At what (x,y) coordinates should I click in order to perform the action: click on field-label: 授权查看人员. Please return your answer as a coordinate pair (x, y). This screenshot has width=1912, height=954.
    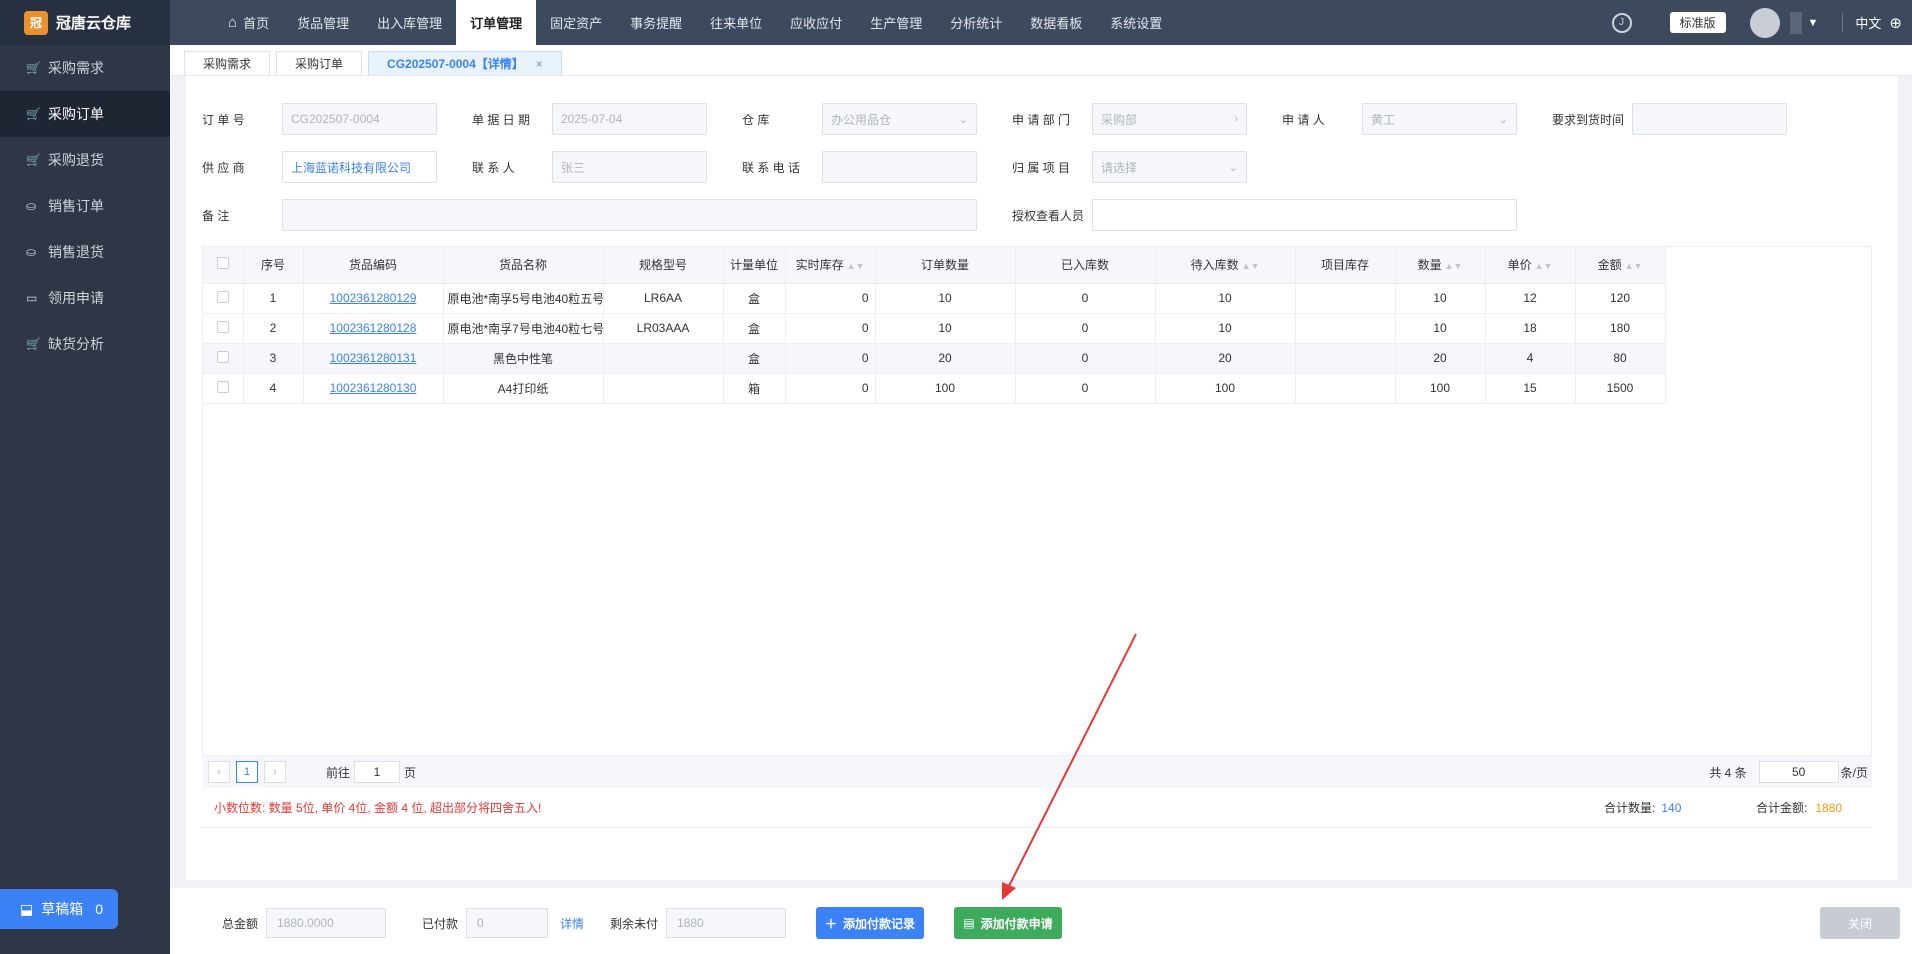
    Looking at the image, I should click on (1048, 215).